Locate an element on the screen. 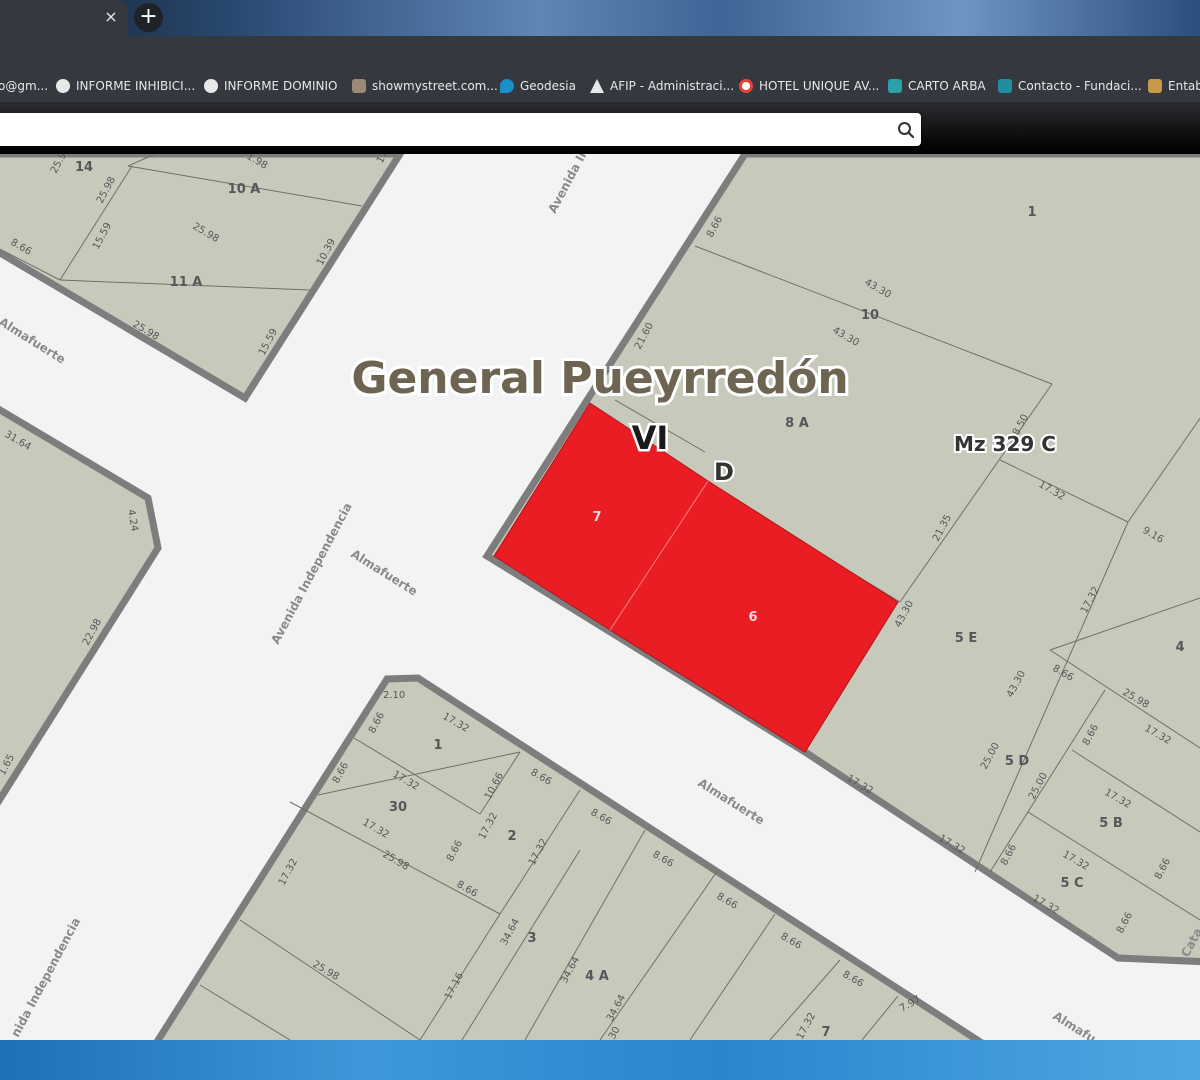 The height and width of the screenshot is (1080, 1200). image-icon is located at coordinates (359, 86).